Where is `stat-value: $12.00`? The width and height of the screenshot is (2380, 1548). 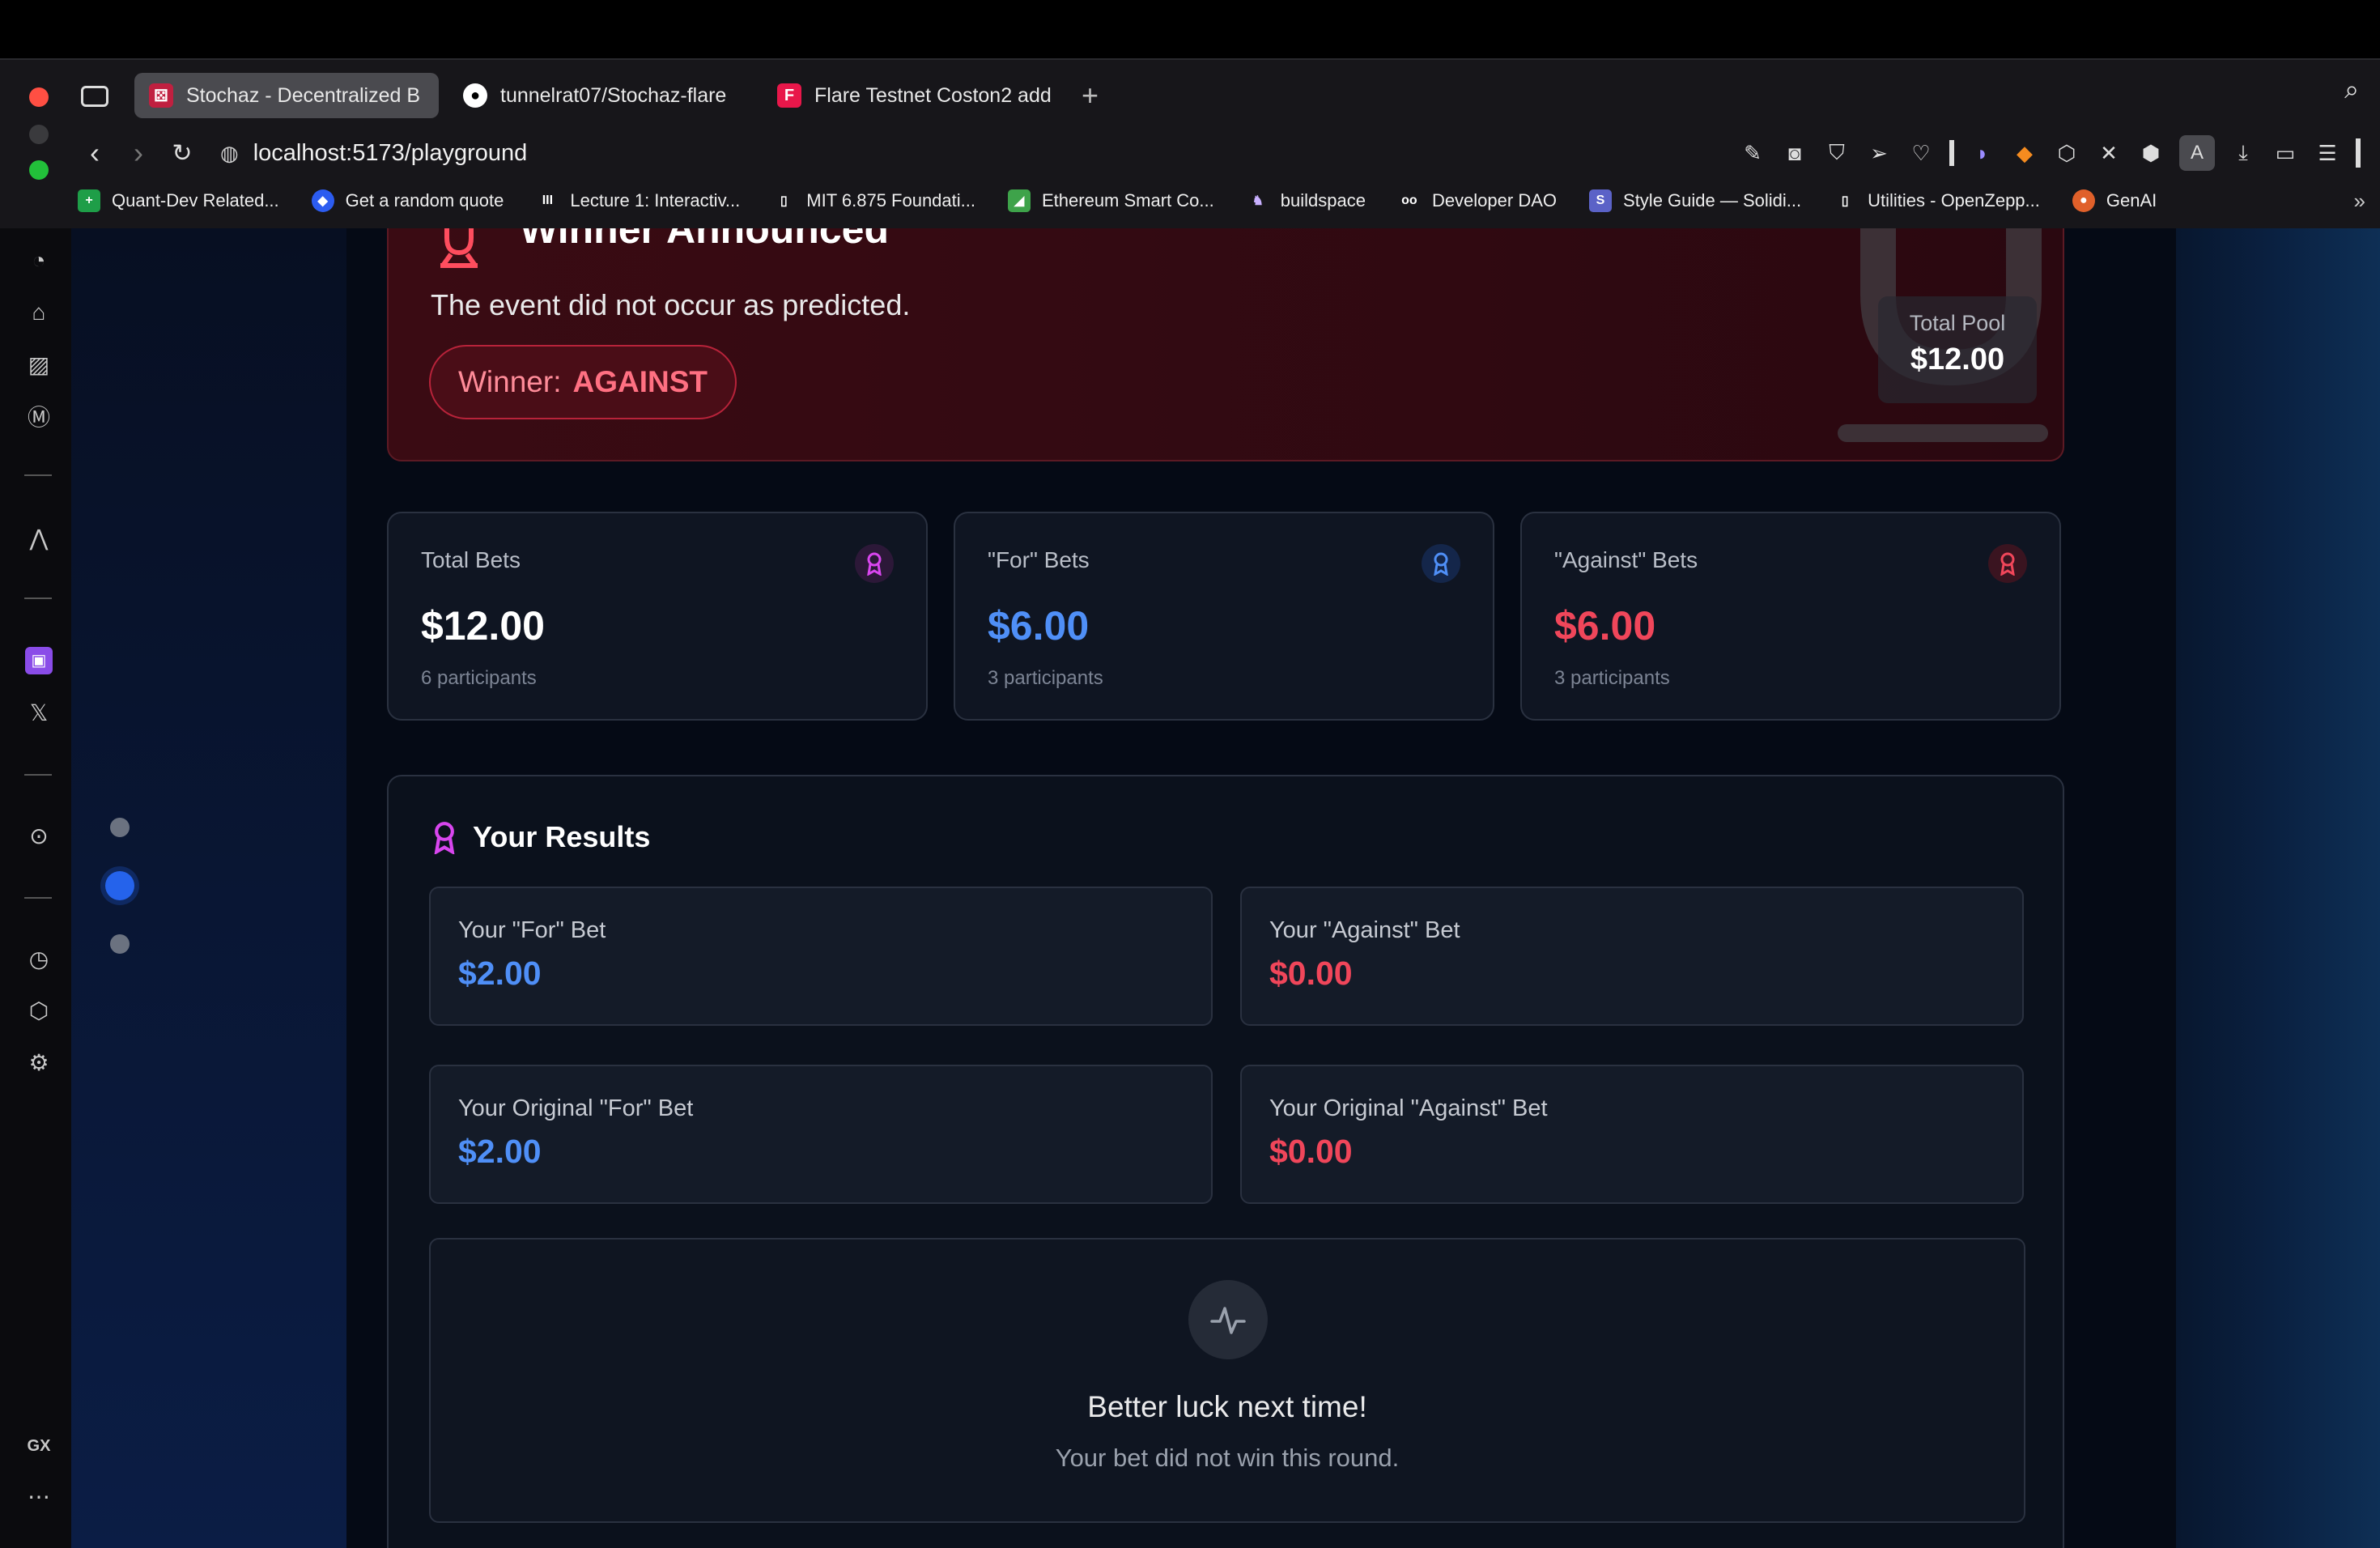
stat-value: $12.00 is located at coordinates (483, 626).